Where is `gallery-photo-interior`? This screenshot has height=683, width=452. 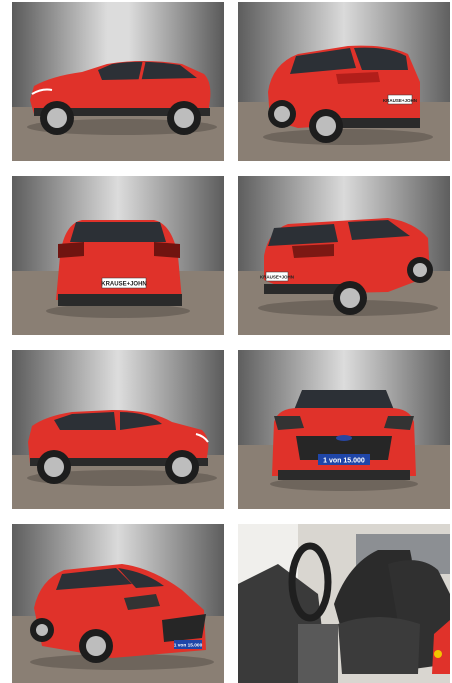
gallery-photo-interior is located at coordinates (344, 603).